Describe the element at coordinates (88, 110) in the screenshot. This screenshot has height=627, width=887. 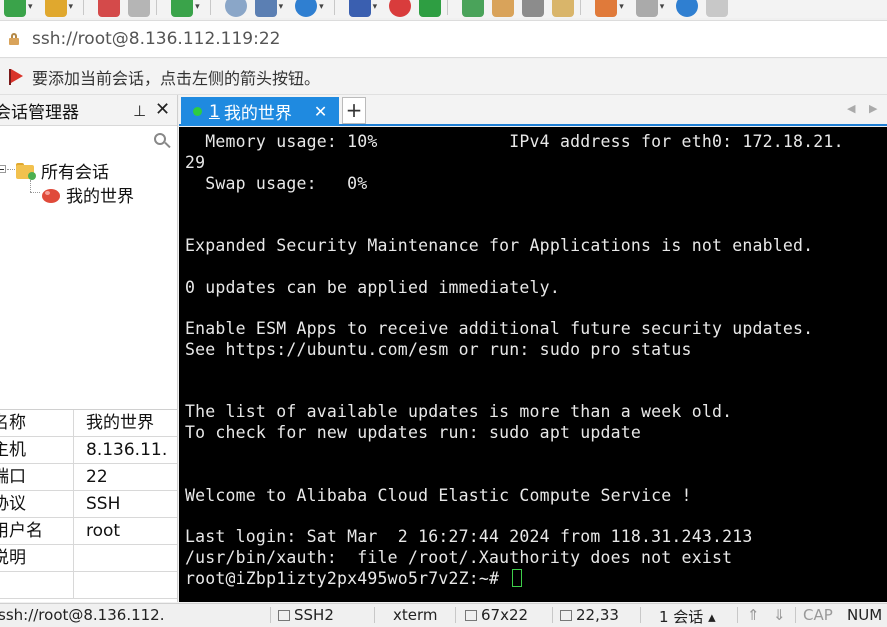
I see `session-manager-header: 会话管理器 ⊥ ✕` at that location.